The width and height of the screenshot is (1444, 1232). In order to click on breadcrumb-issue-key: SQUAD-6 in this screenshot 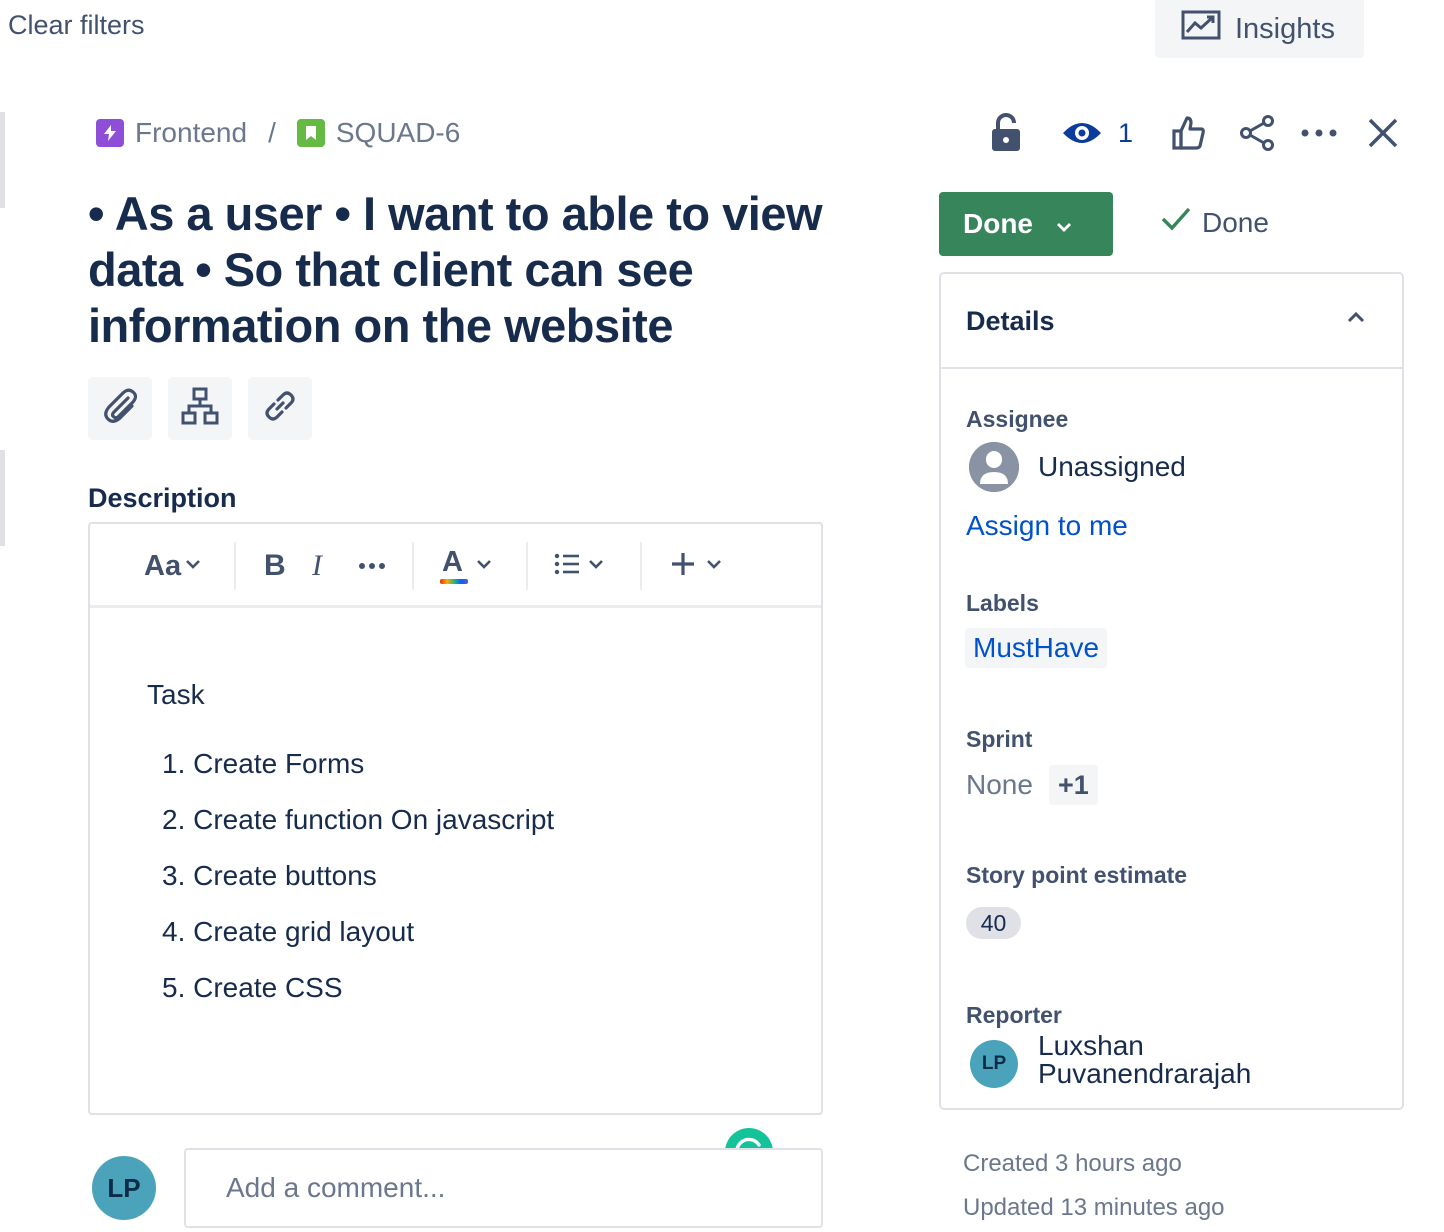, I will do `click(398, 133)`.